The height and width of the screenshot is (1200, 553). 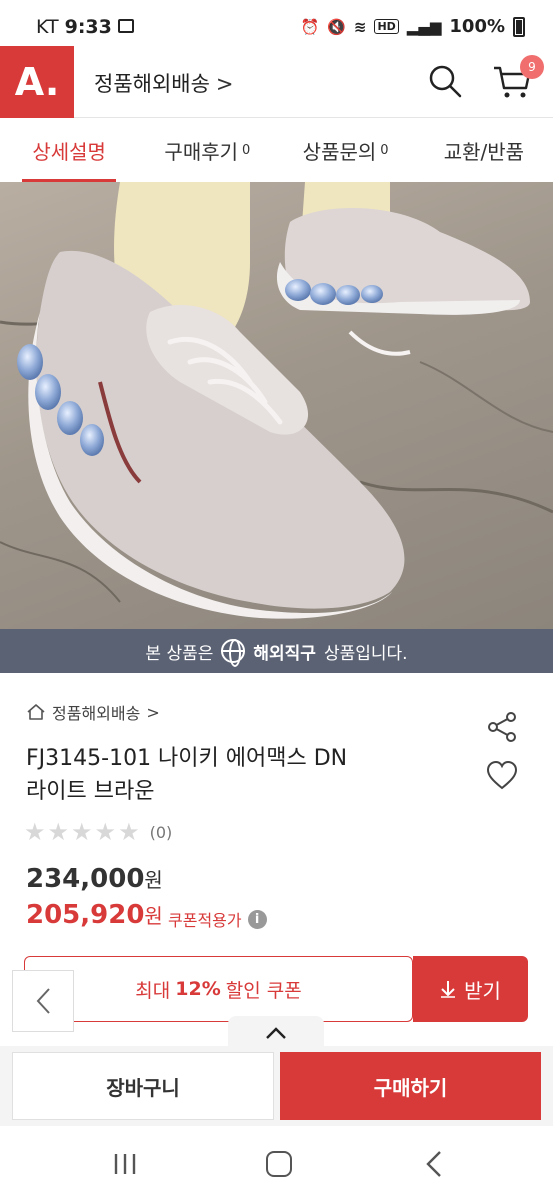 What do you see at coordinates (88, 27) in the screenshot?
I see `clock: 9:33` at bounding box center [88, 27].